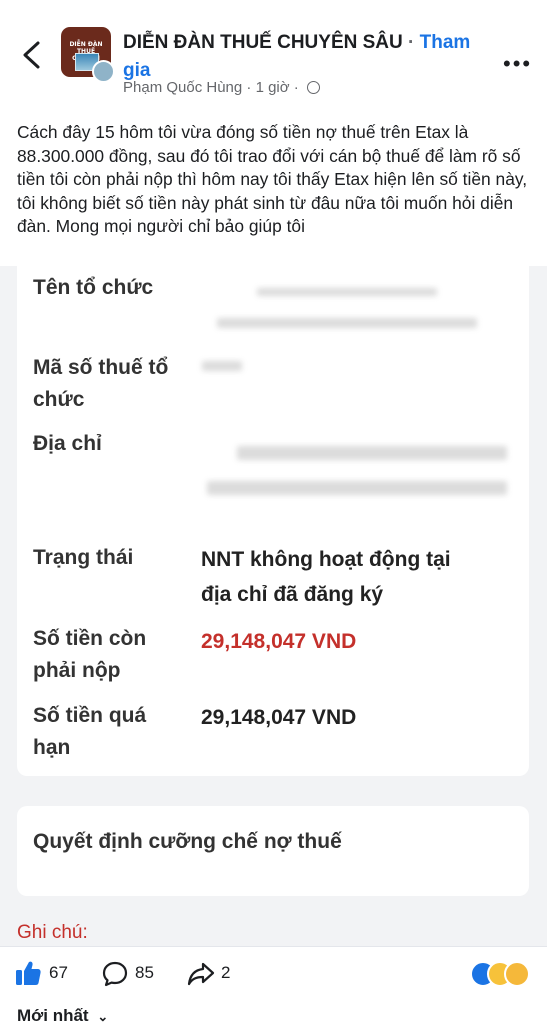 The image size is (547, 1026). What do you see at coordinates (103, 1016) in the screenshot?
I see `chevron-down-icon: ⌄` at bounding box center [103, 1016].